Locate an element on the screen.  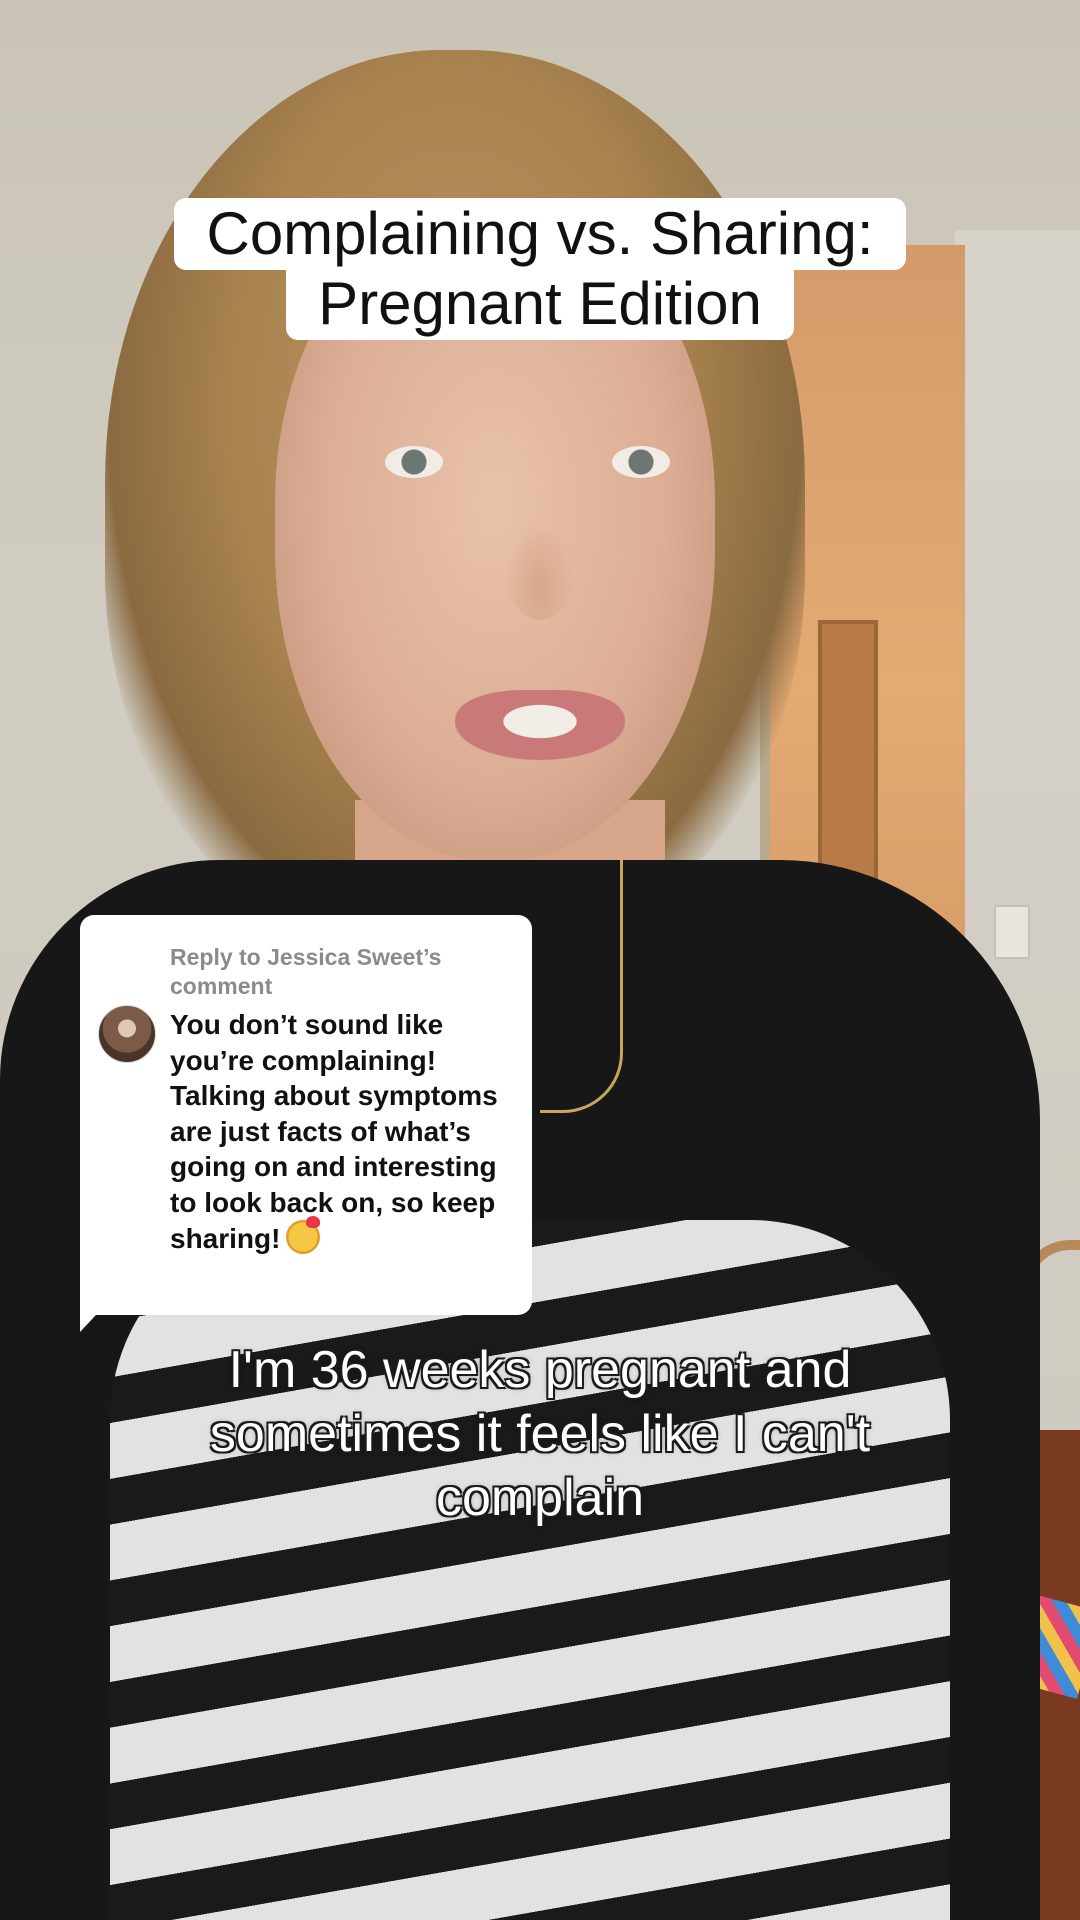
reply-sticker-tail is located at coordinates (95, 1316).